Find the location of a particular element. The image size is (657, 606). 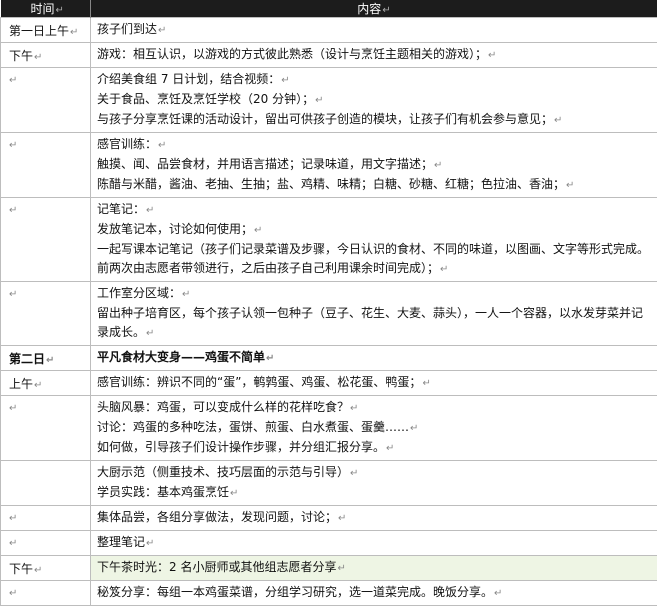

content-line: 发放笔记本，讨论如何使用；↵ is located at coordinates (374, 230).